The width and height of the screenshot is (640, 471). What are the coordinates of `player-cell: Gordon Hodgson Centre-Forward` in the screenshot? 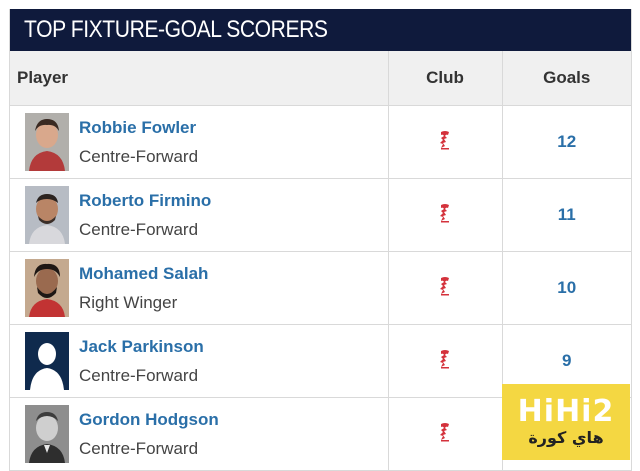 It's located at (199, 434).